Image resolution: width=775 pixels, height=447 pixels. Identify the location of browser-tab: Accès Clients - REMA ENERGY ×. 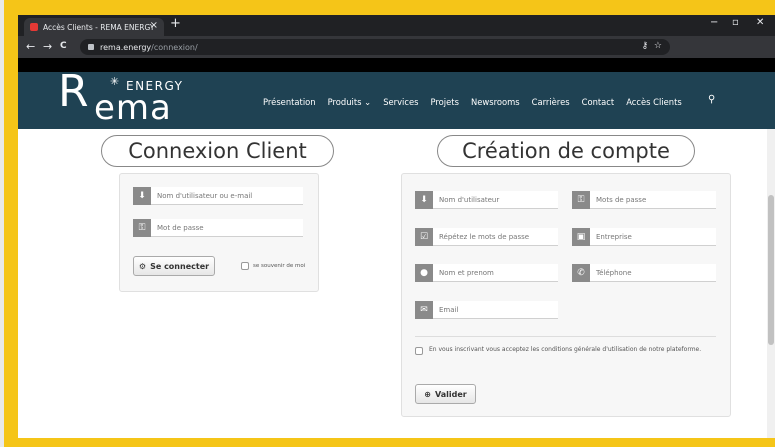
(94, 27).